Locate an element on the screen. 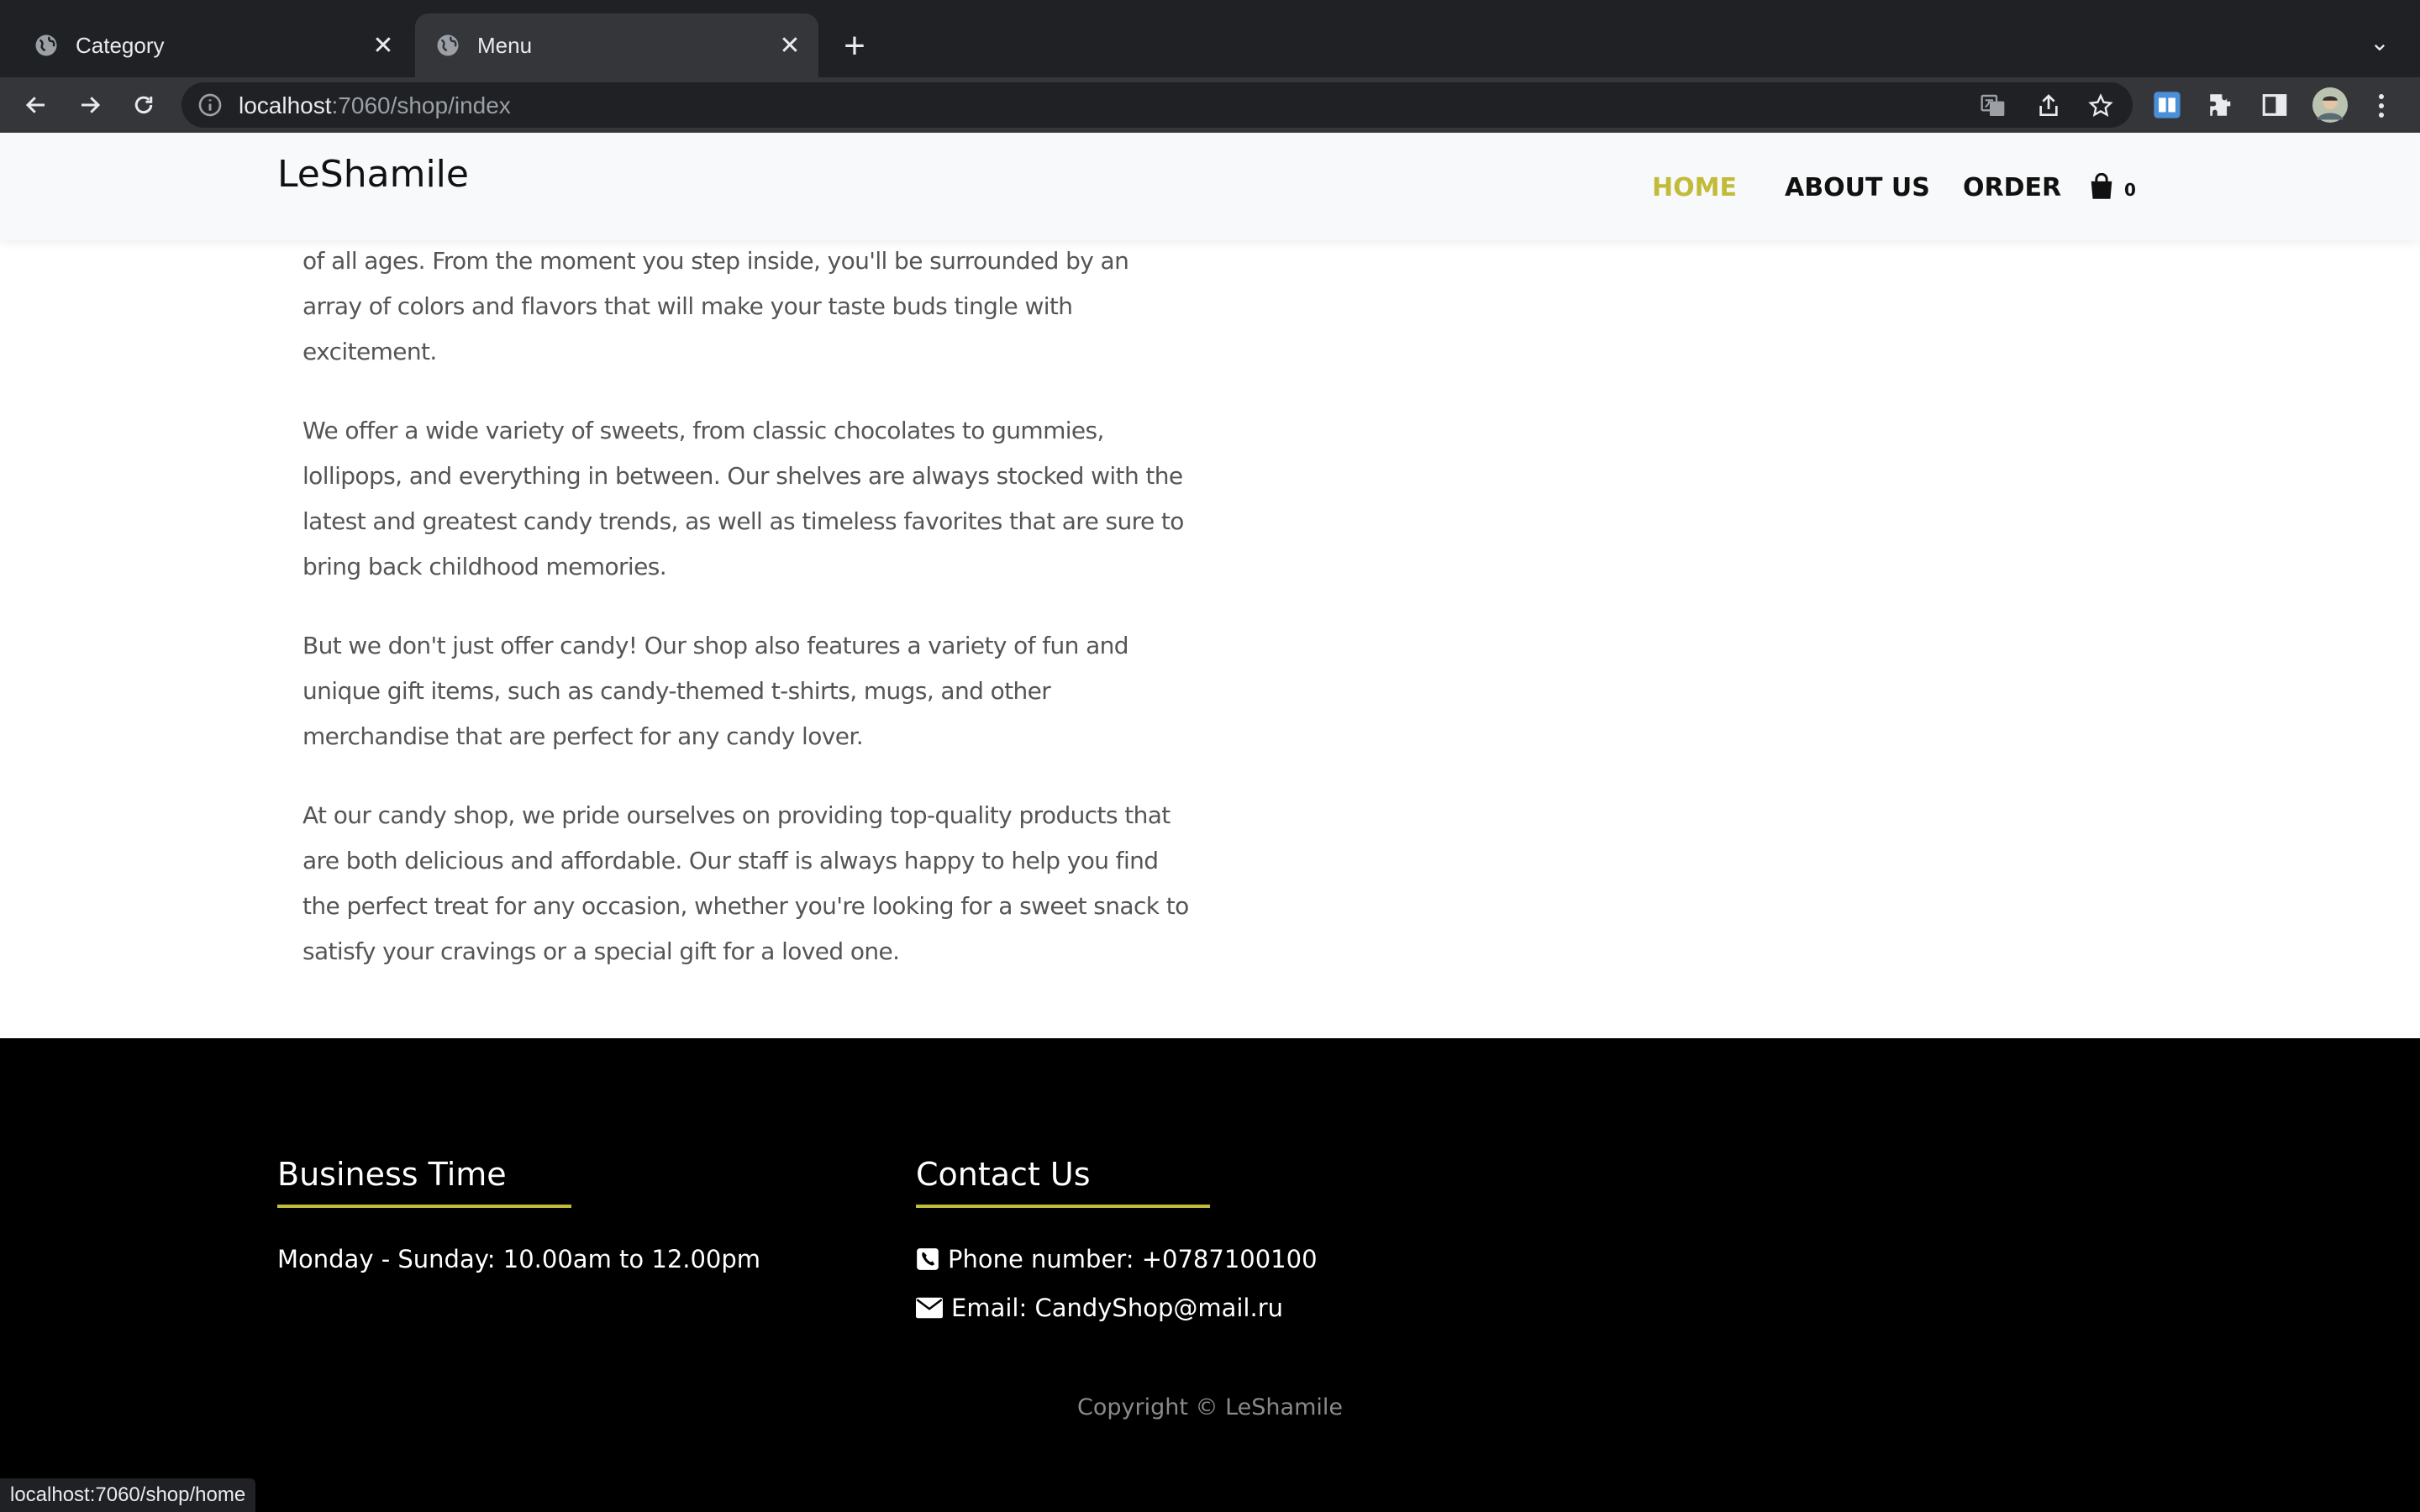 This screenshot has width=2420, height=1512. contact-us-heading: Contact Us is located at coordinates (1003, 1174).